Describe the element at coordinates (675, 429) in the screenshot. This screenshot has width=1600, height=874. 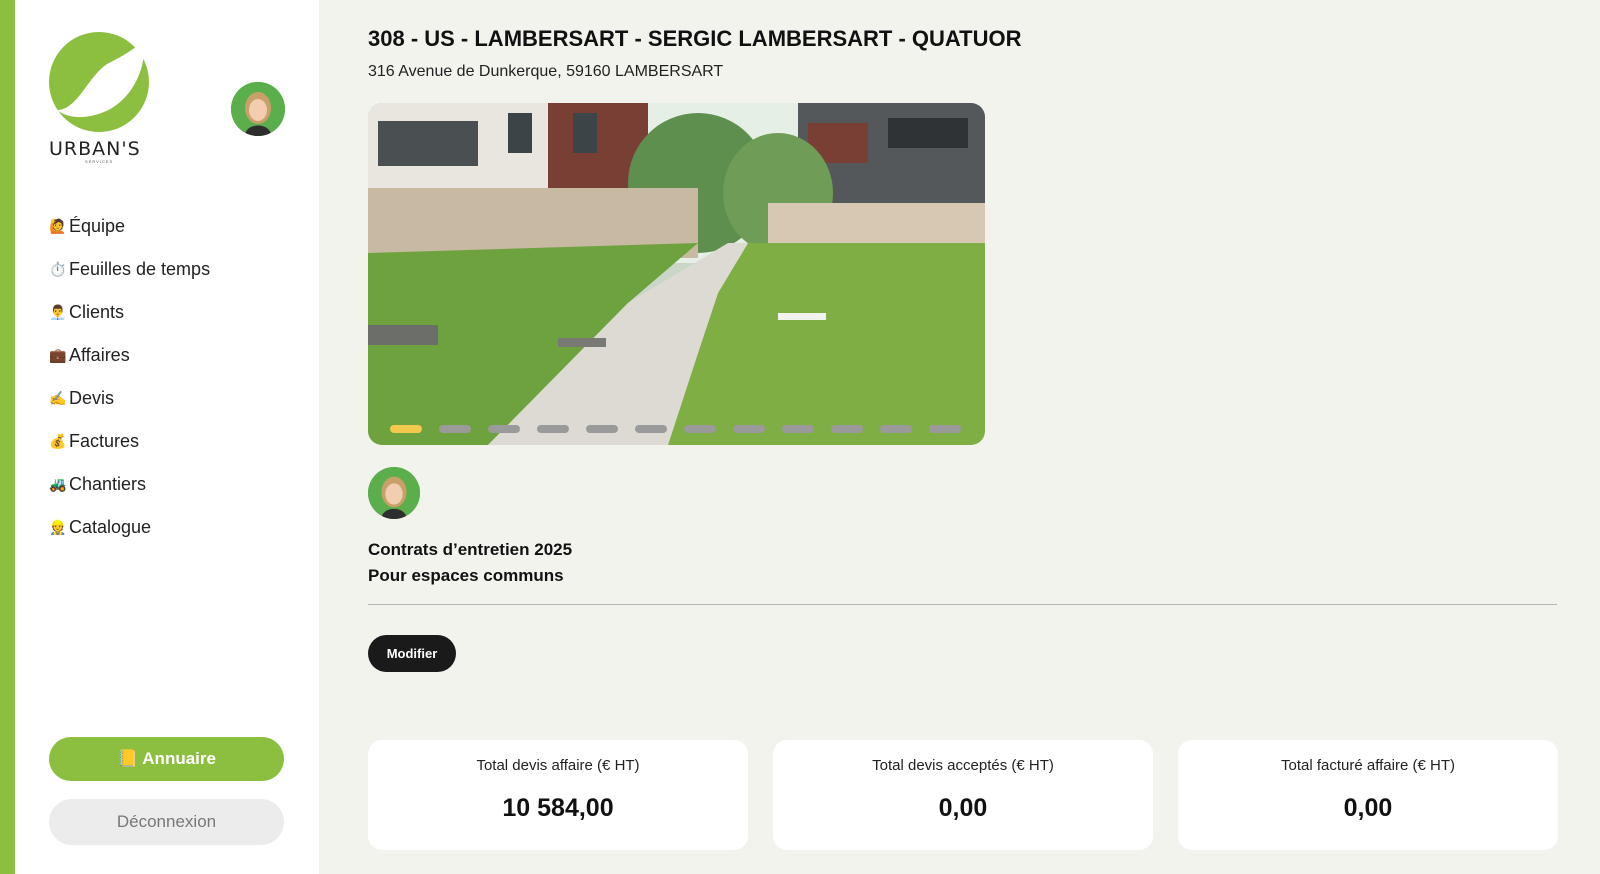
I see `carousel-dots` at that location.